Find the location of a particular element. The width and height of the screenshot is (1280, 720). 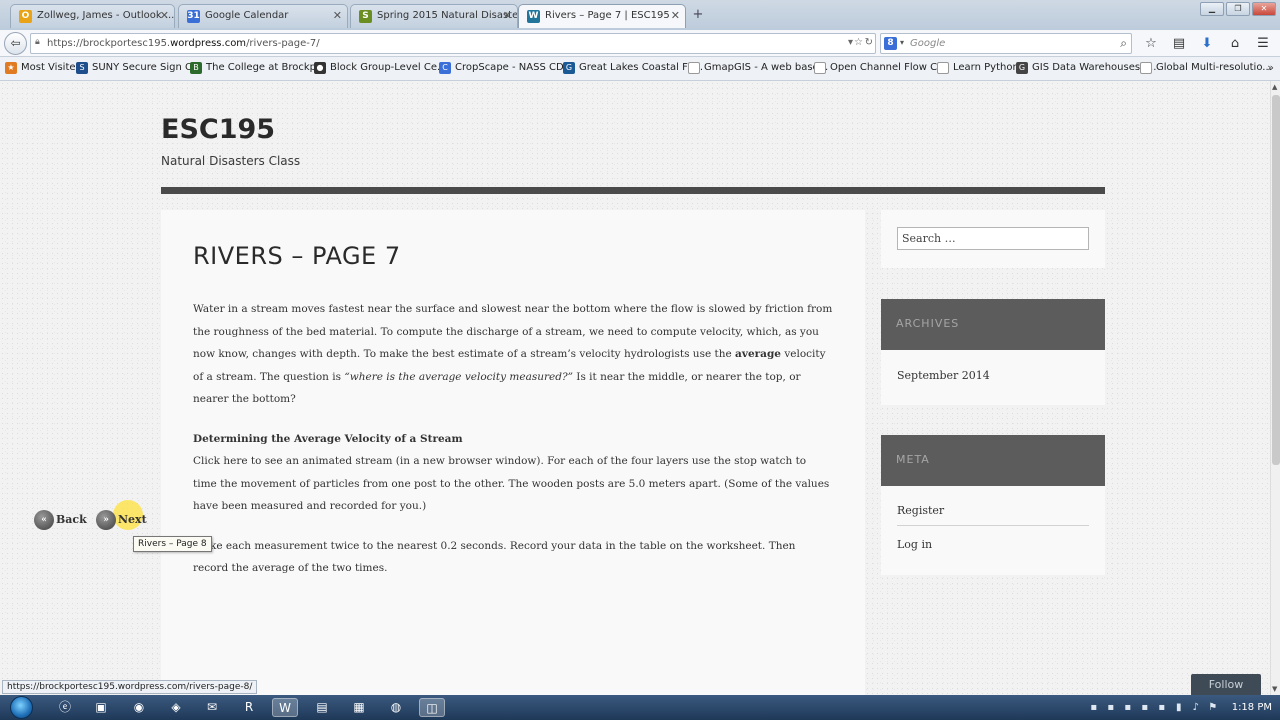

clock: 1:18 PM is located at coordinates (1252, 707).